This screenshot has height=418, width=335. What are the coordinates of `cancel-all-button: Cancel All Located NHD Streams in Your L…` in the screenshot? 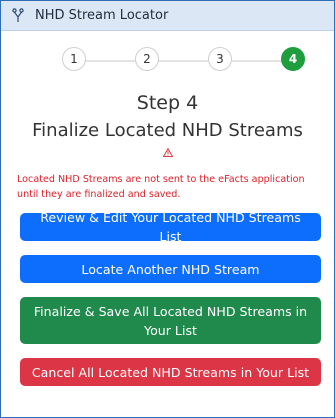 It's located at (170, 372).